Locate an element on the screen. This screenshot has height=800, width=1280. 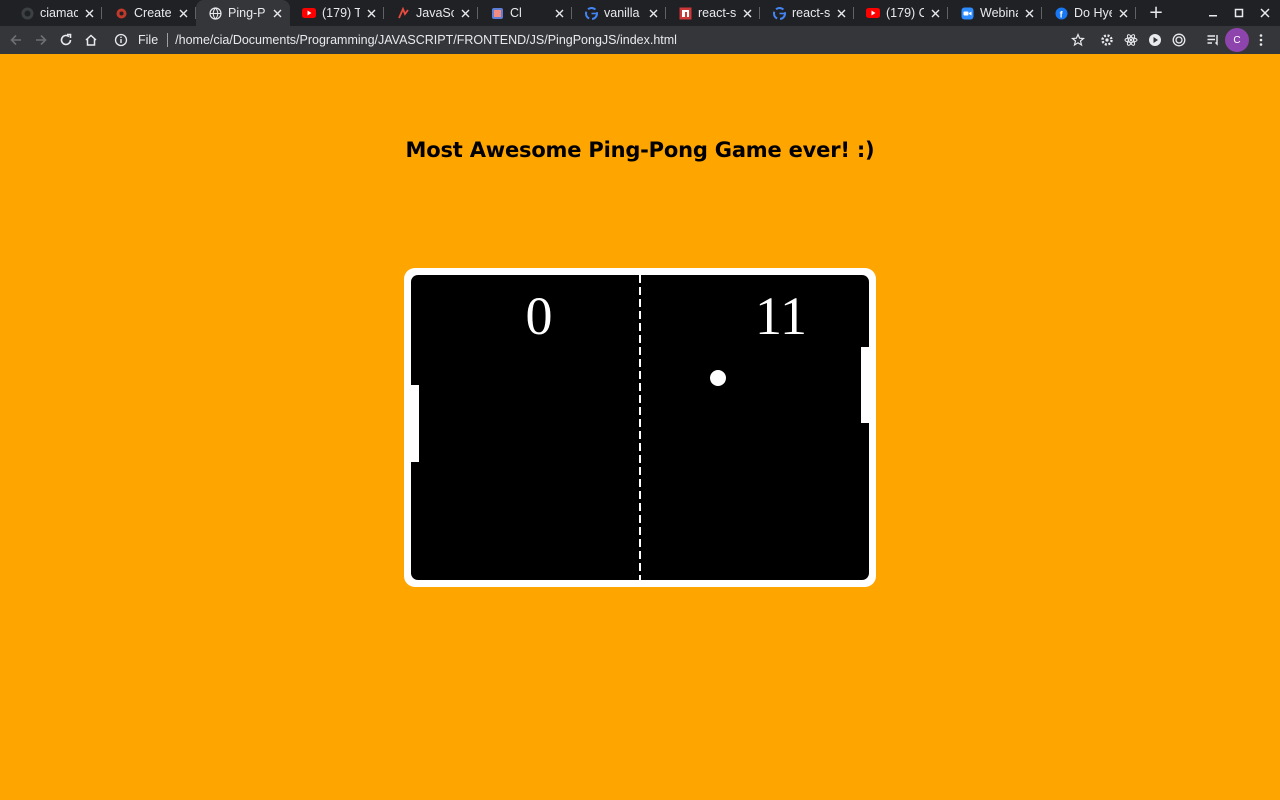
info-icon is located at coordinates (121, 40).